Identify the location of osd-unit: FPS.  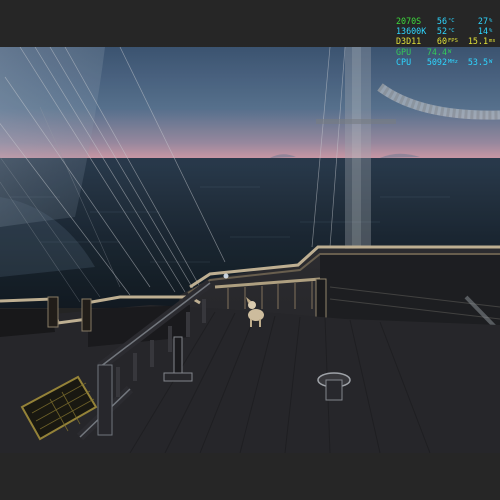
(453, 41).